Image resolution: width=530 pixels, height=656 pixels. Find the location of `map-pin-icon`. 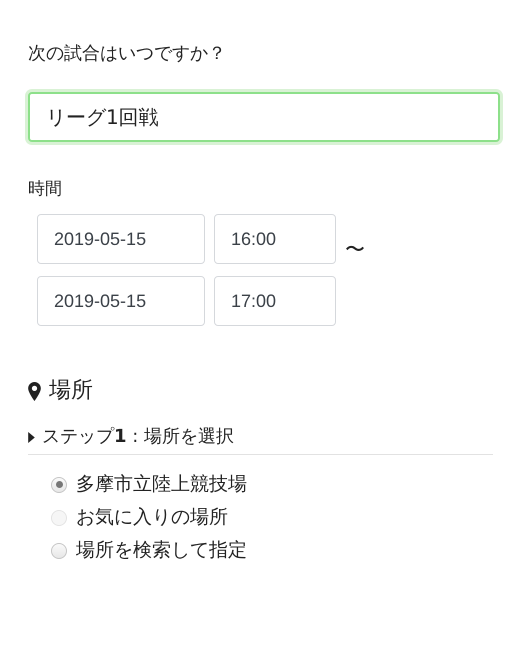

map-pin-icon is located at coordinates (34, 391).